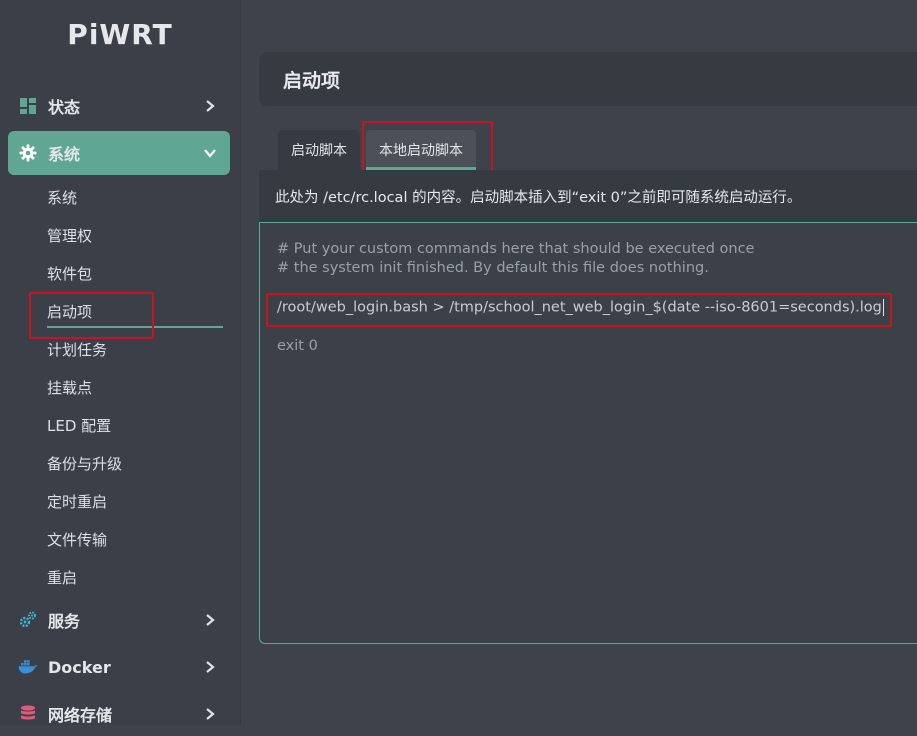 The image size is (917, 736). I want to click on submenu-mount-points: 挂载点, so click(69, 387).